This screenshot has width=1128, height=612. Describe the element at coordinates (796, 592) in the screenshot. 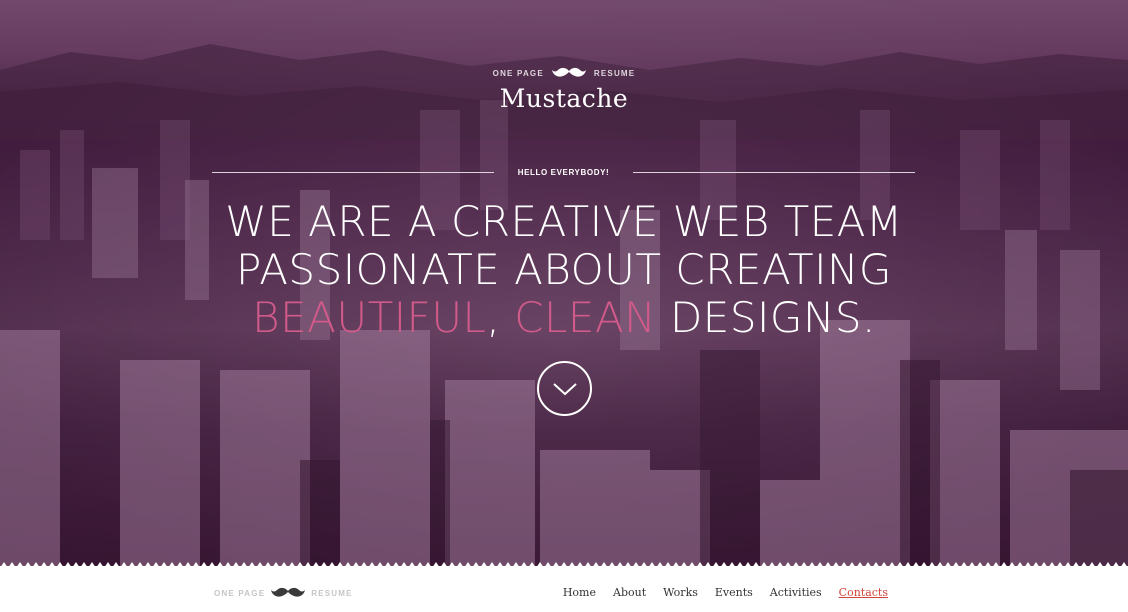

I see `menu-item-activities: Activities` at that location.